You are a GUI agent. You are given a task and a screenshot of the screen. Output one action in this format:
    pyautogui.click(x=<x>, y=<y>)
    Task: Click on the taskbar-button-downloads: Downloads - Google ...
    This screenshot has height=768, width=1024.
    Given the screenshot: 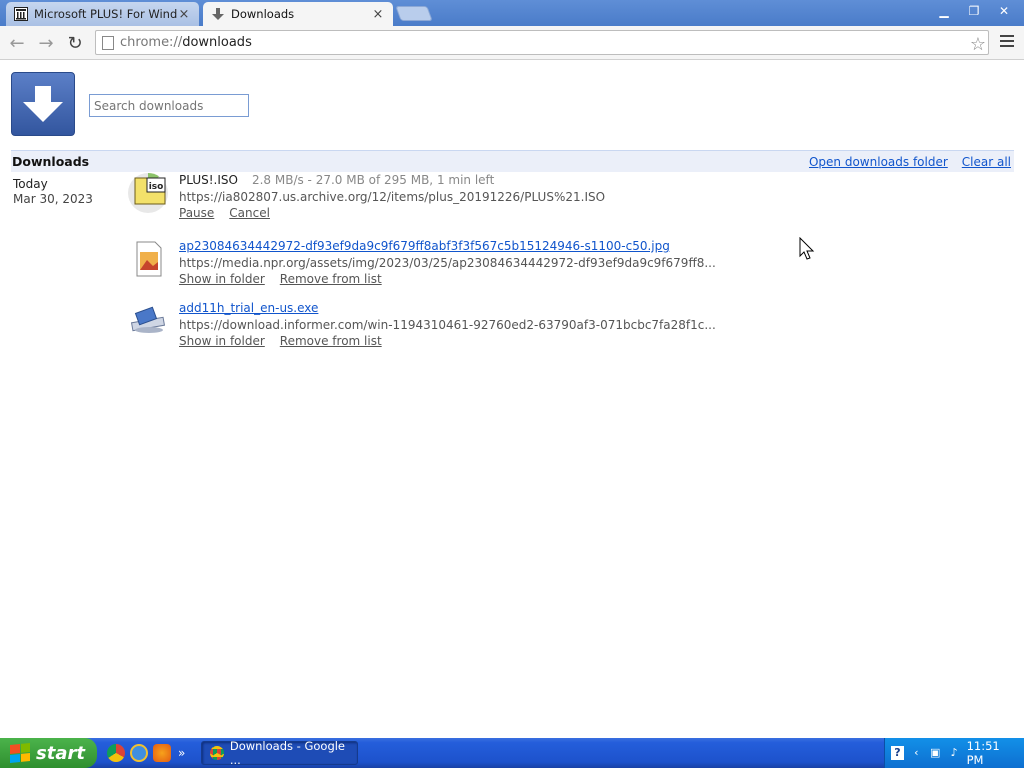 What is the action you would take?
    pyautogui.click(x=279, y=753)
    